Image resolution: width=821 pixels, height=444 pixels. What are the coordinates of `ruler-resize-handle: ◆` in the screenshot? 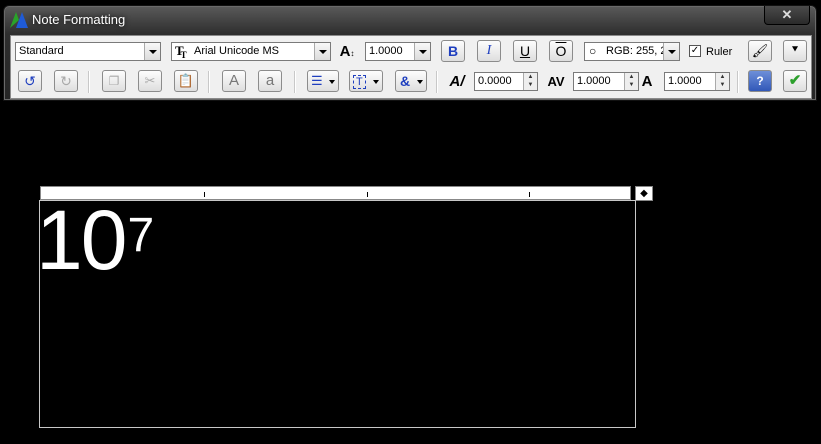 It's located at (644, 193).